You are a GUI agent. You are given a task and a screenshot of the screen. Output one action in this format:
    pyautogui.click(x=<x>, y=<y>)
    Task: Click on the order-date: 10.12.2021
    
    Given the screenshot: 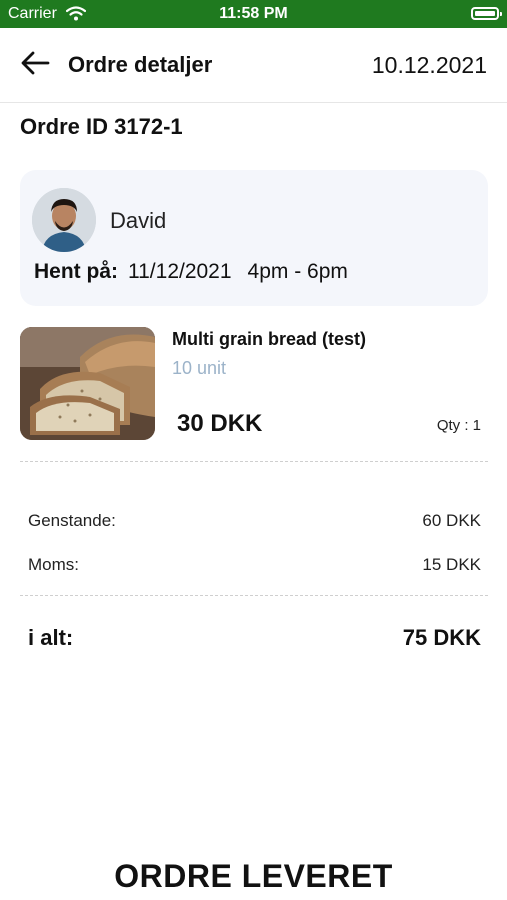 What is the action you would take?
    pyautogui.click(x=429, y=65)
    